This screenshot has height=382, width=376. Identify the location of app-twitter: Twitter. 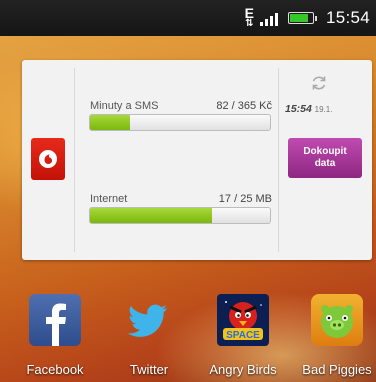
(149, 337).